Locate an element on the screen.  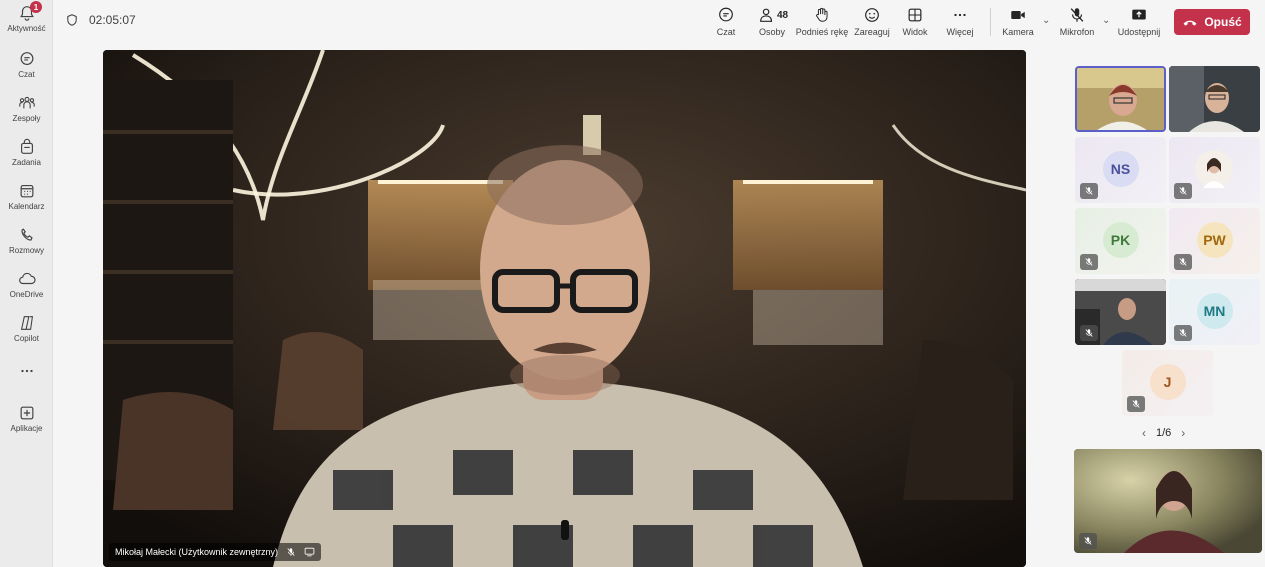
chat-label: Czat is located at coordinates (726, 32).